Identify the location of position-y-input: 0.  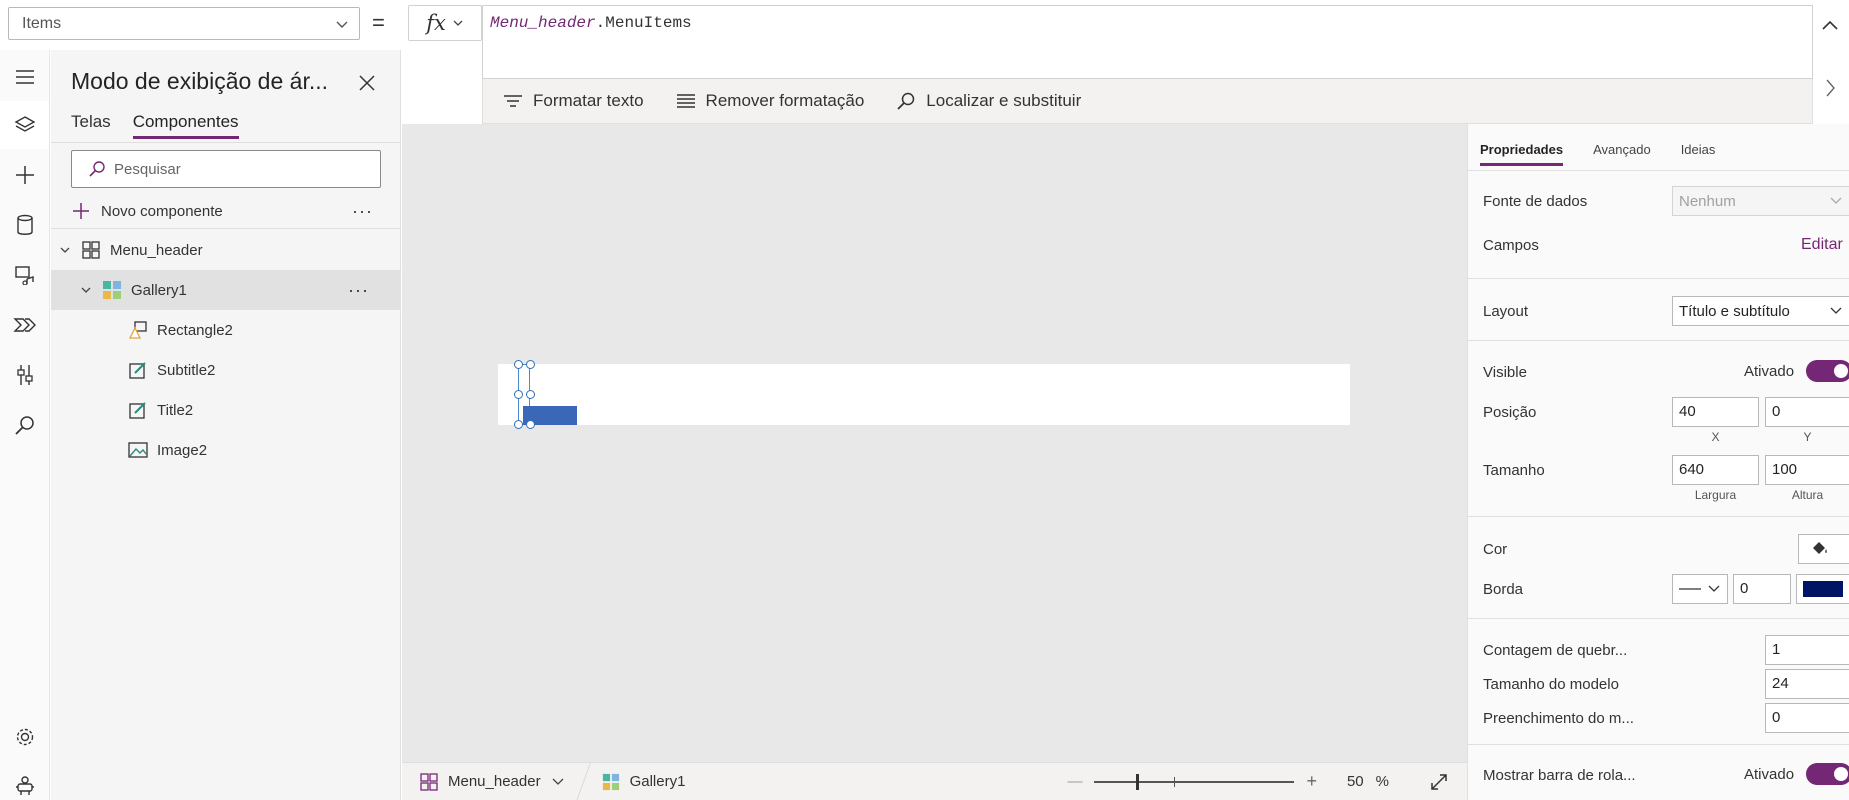
(1807, 412).